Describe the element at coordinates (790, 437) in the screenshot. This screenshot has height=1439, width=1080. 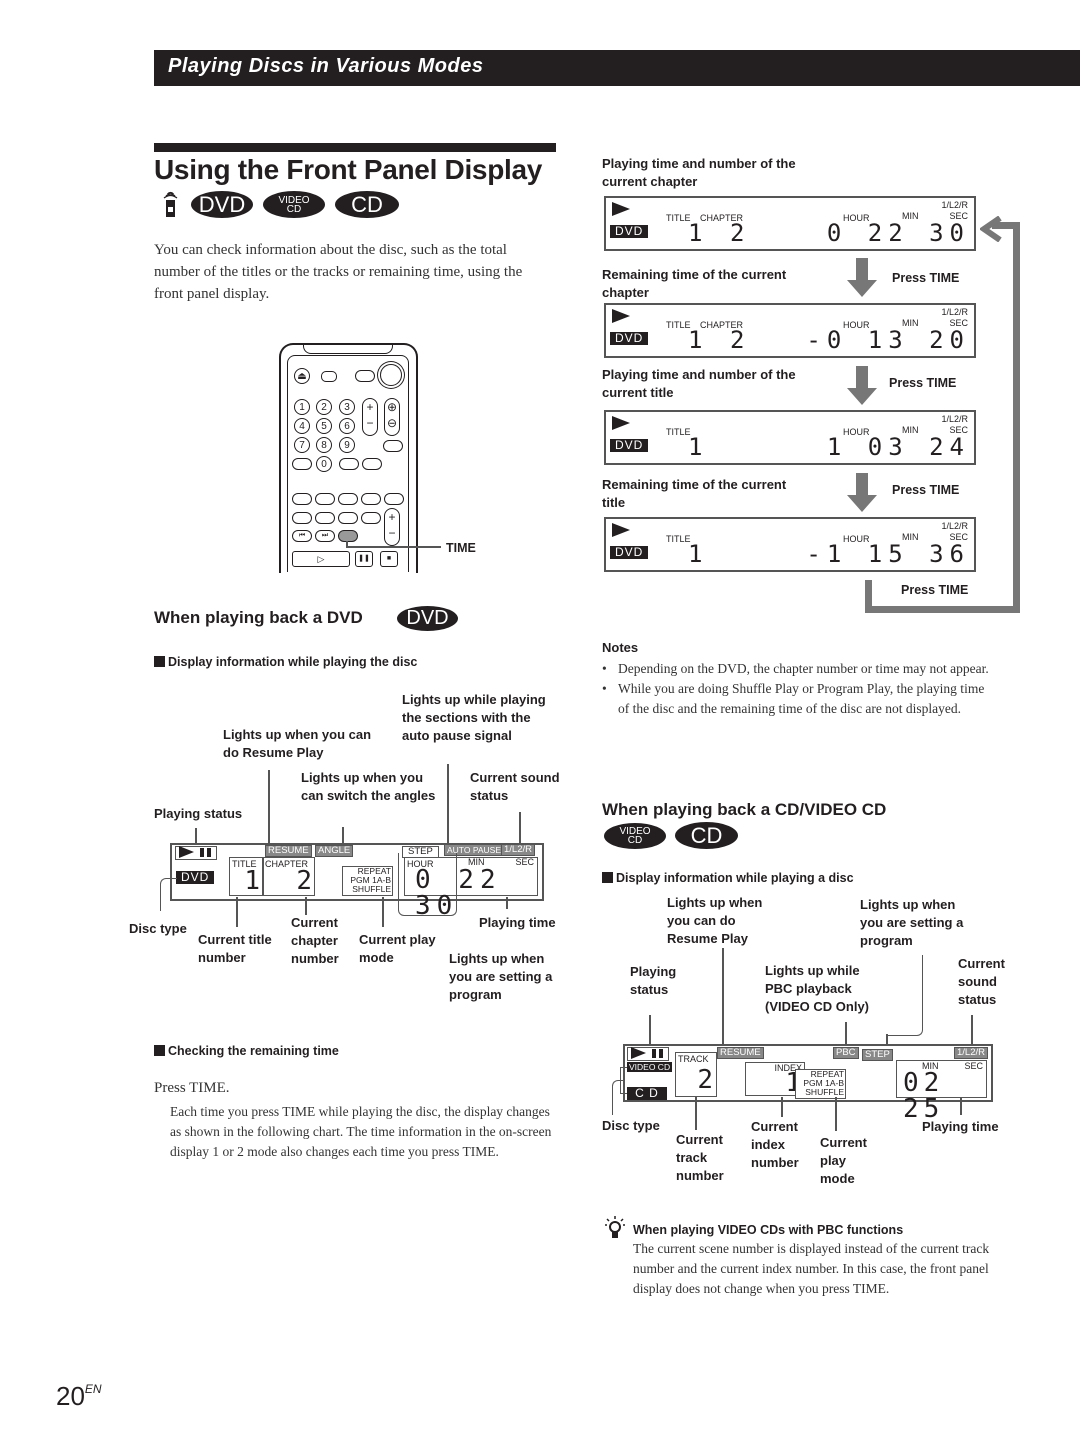
I see `time-state-display: DVD 1/L2/R HOUR MIN SEC 1 03 24 TITLE 1` at that location.